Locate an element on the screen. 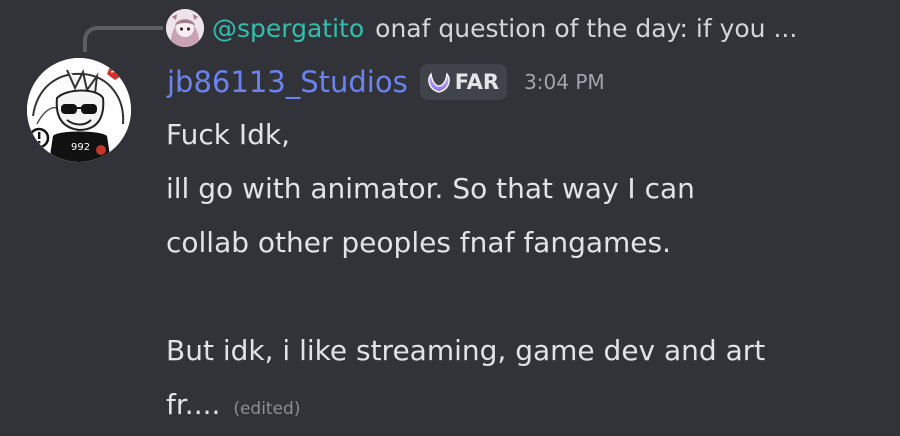 This screenshot has width=900, height=436. svg-text: 992 is located at coordinates (80, 147).